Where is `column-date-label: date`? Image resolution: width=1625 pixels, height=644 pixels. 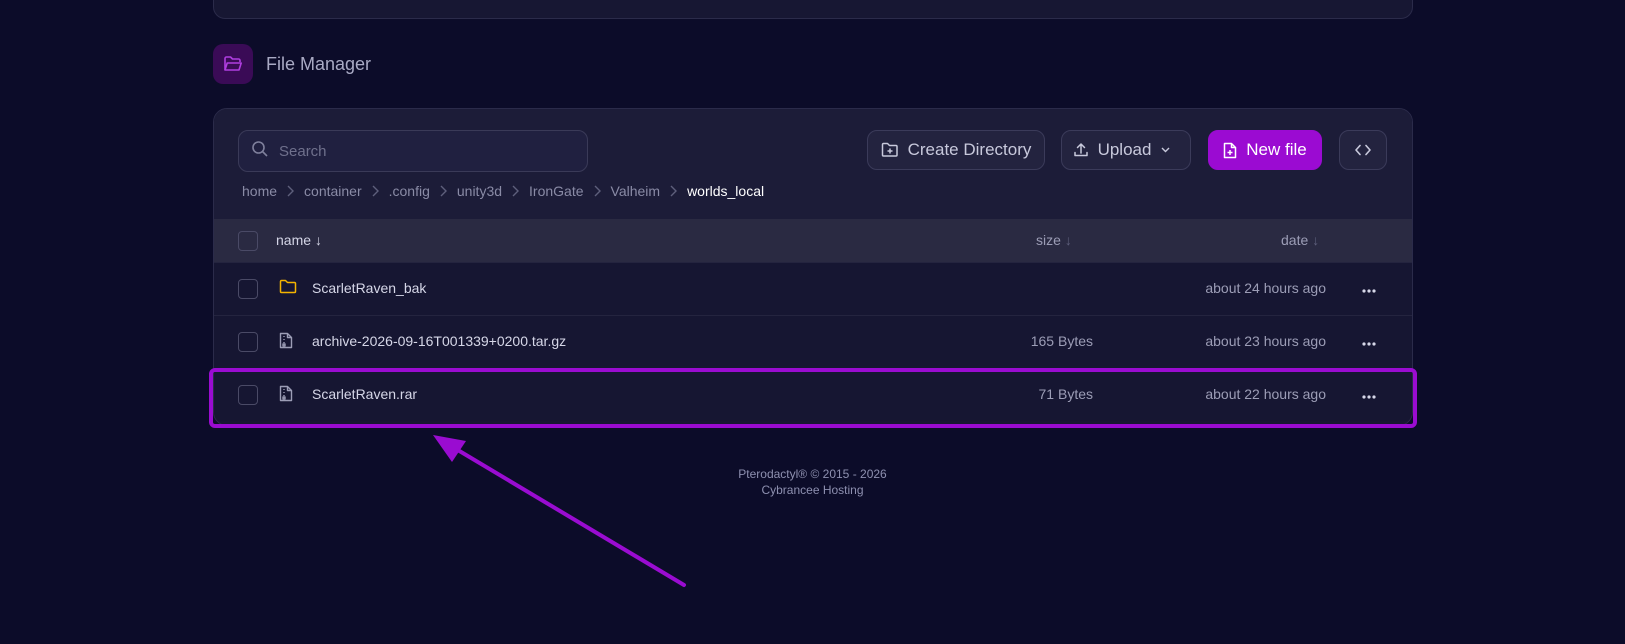
column-date-label: date is located at coordinates (1295, 240).